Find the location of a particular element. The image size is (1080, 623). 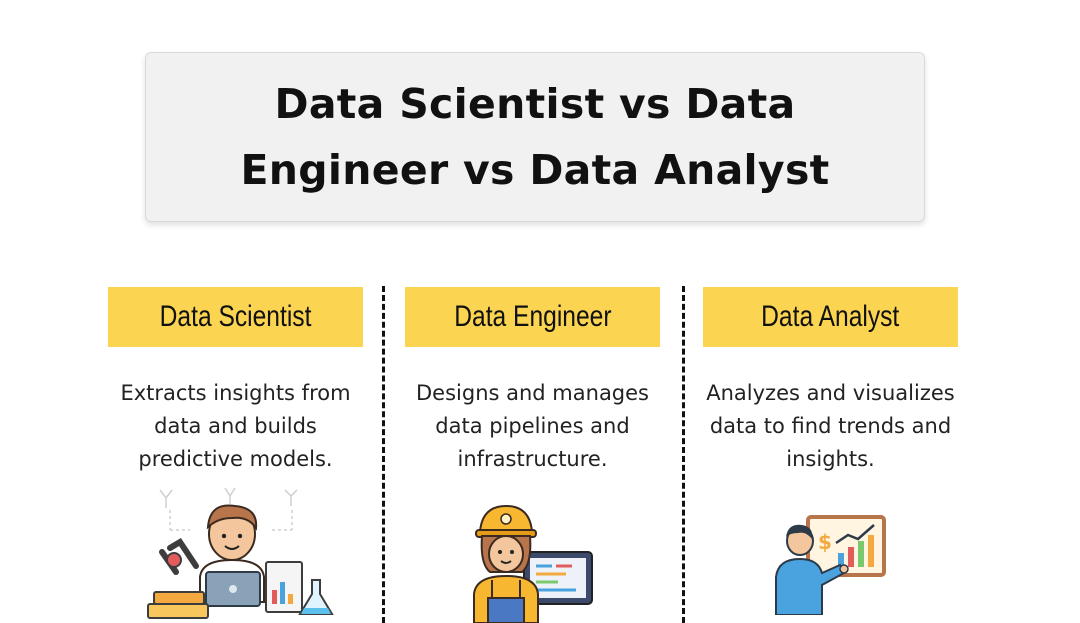

description-line: data and builds is located at coordinates (235, 426).